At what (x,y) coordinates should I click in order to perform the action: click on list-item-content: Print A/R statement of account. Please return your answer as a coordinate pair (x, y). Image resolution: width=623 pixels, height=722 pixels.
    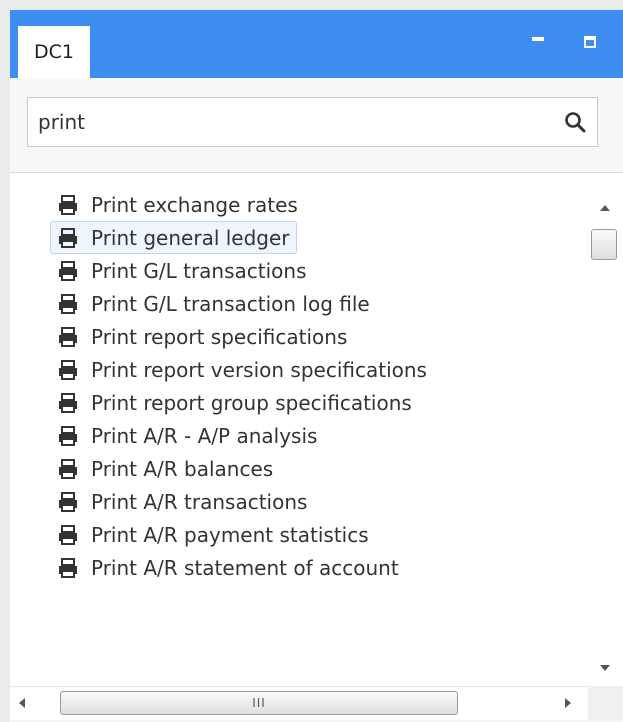
    Looking at the image, I should click on (228, 567).